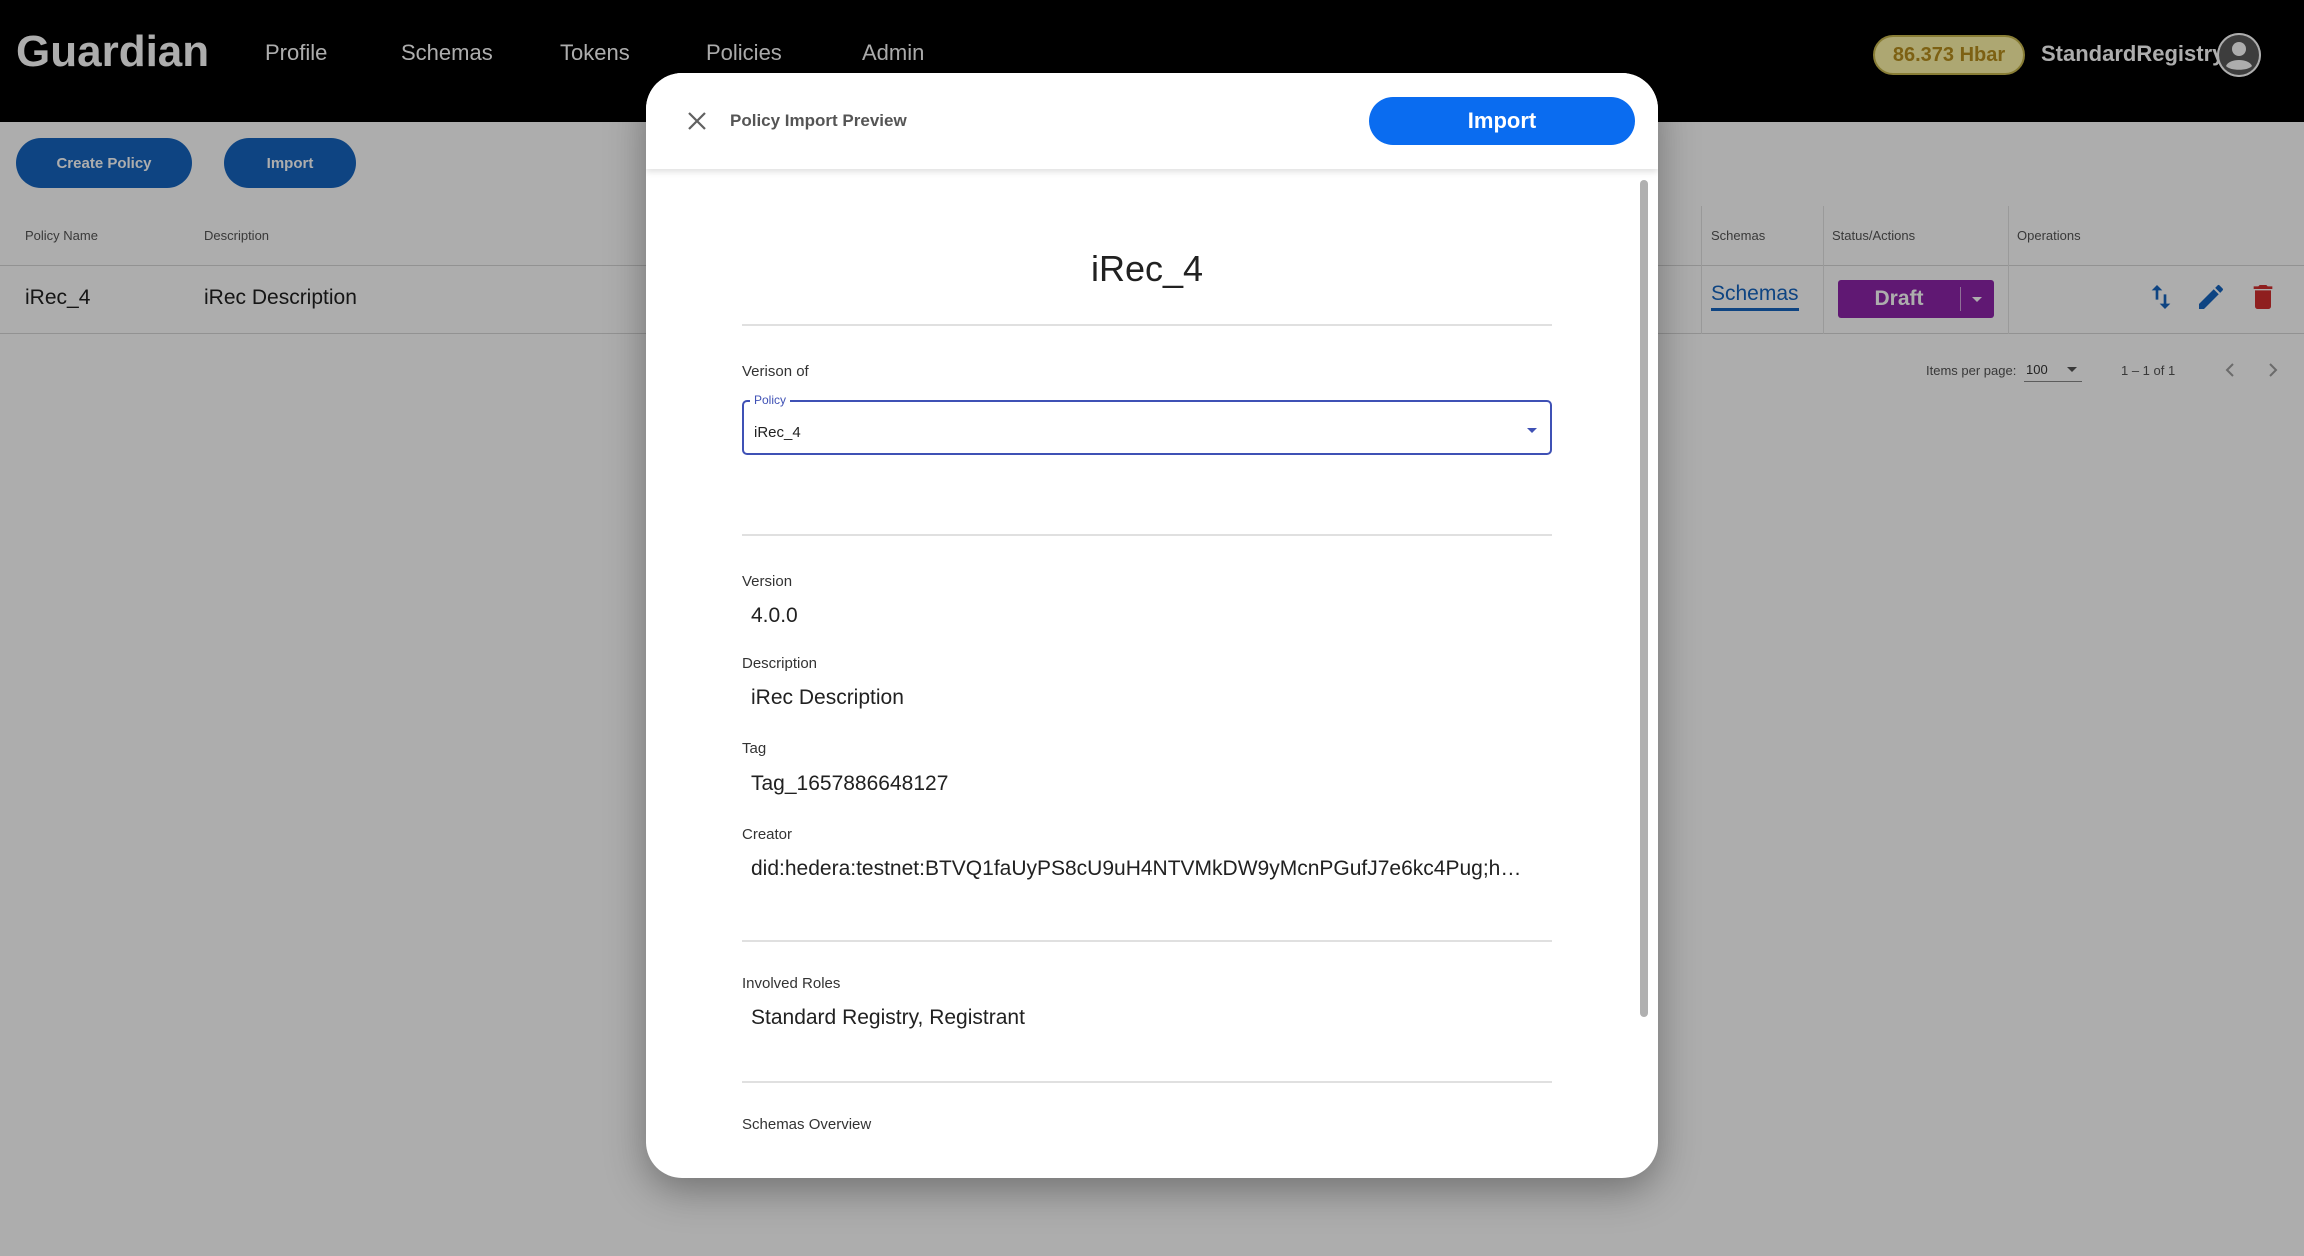 The height and width of the screenshot is (1256, 2304). What do you see at coordinates (1502, 121) in the screenshot?
I see `import-button: Import` at bounding box center [1502, 121].